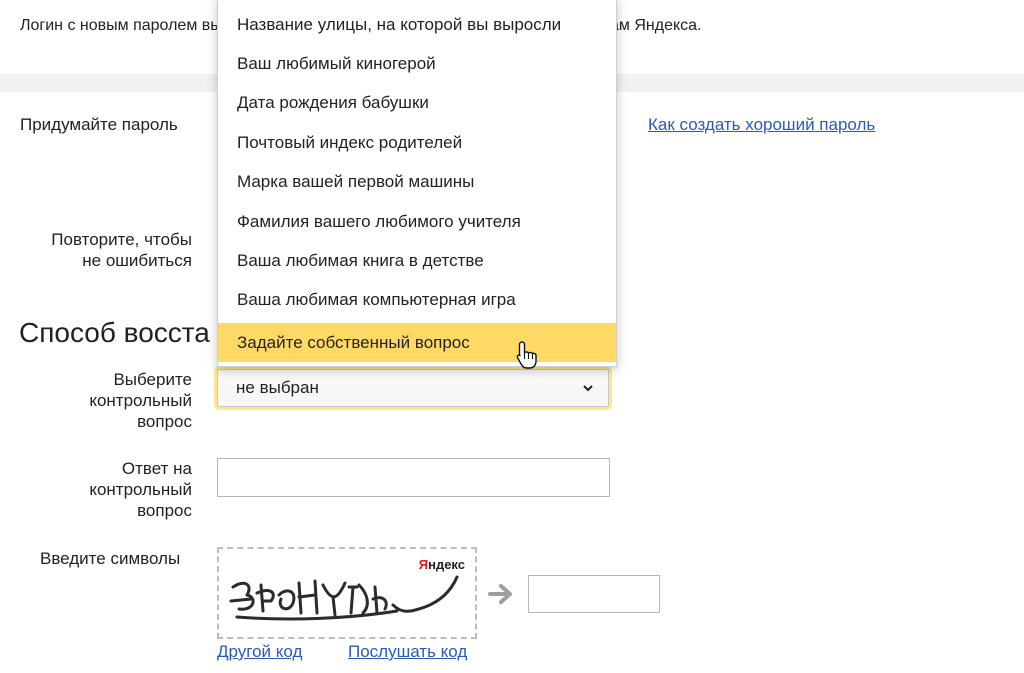 The height and width of the screenshot is (673, 1024). I want to click on yandex-logo-first-letter: Я, so click(423, 564).